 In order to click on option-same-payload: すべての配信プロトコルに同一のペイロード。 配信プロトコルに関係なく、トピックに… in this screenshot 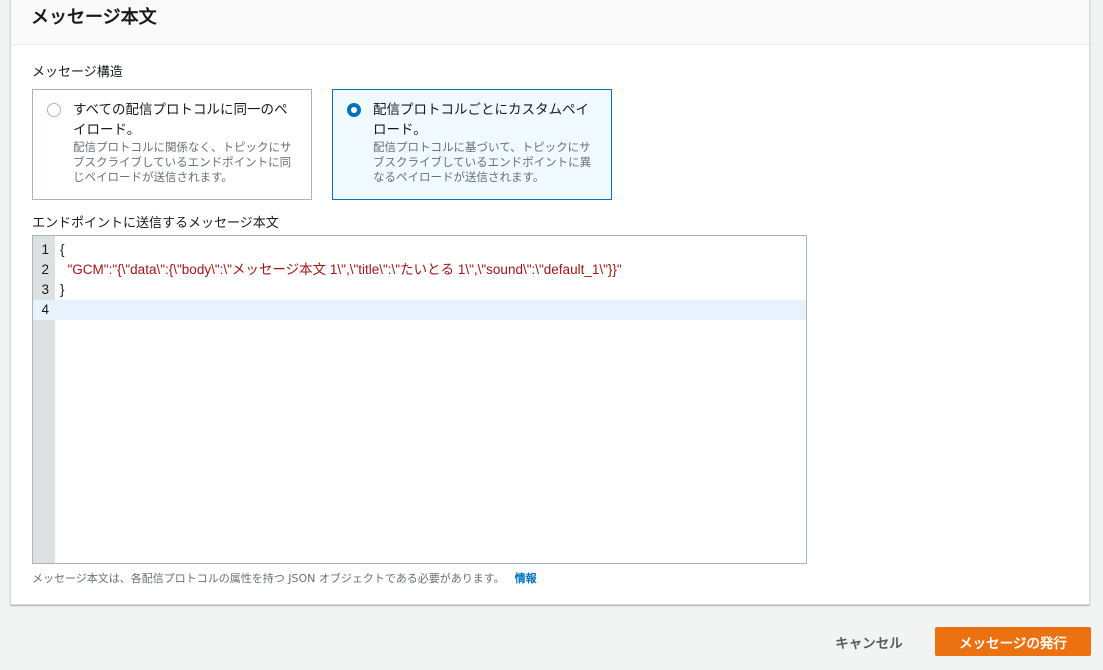, I will do `click(172, 144)`.